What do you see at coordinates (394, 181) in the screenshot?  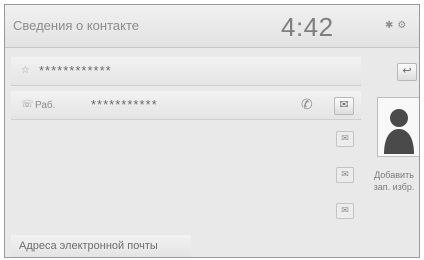 I see `add-to-favorites-button: Добавить зап. избр.` at bounding box center [394, 181].